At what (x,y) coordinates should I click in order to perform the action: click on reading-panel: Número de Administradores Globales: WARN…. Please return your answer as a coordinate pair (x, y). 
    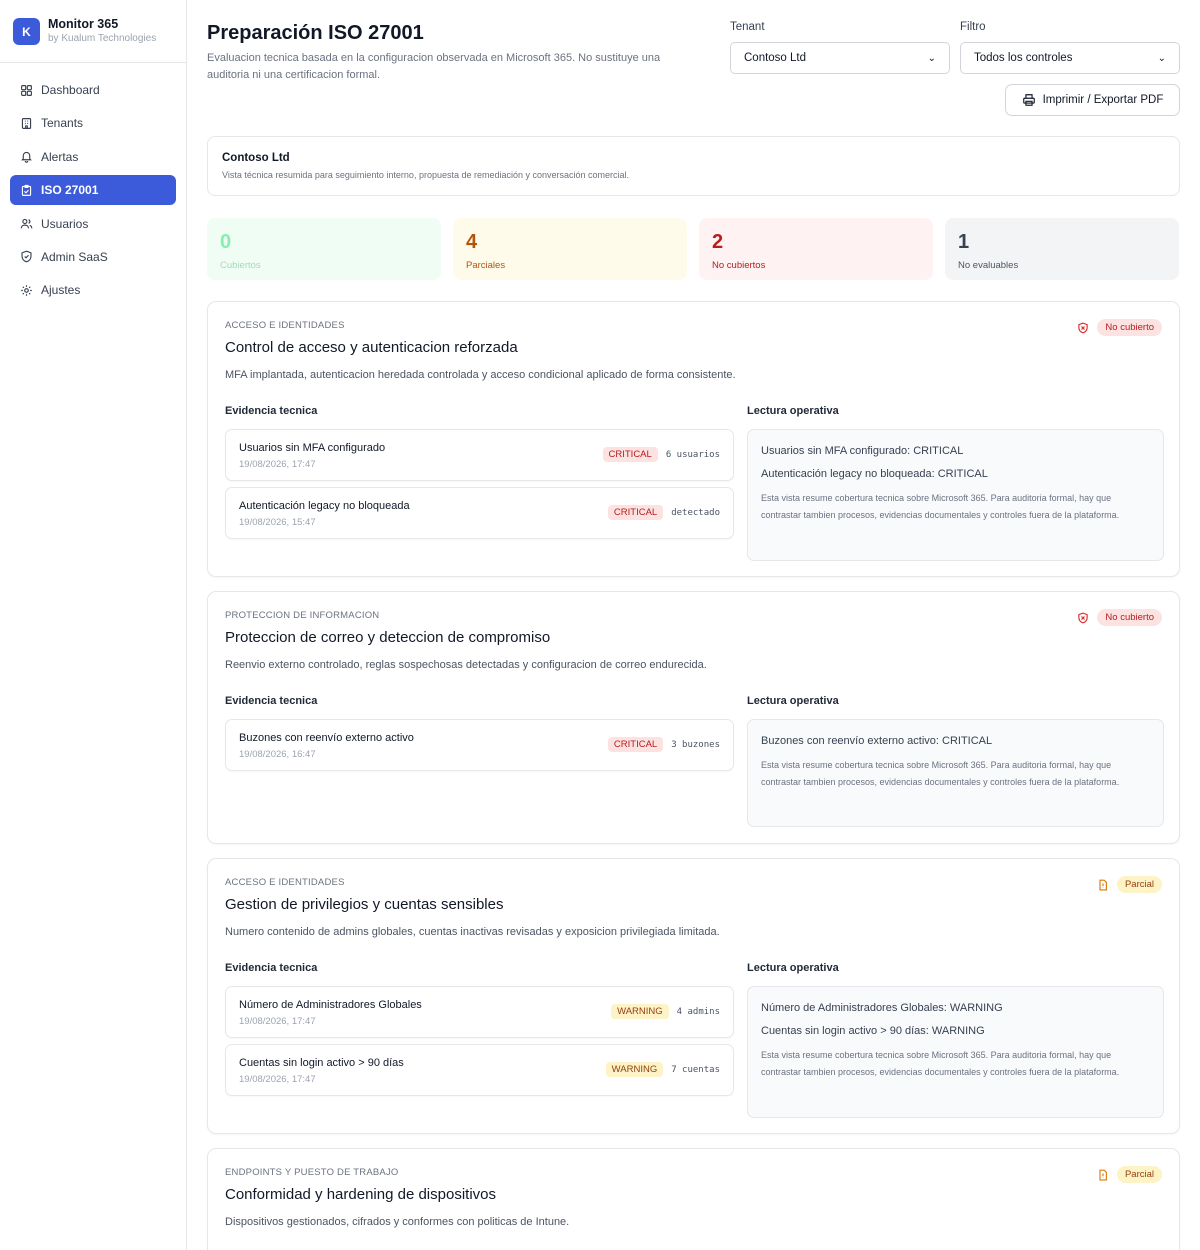
    Looking at the image, I should click on (955, 1052).